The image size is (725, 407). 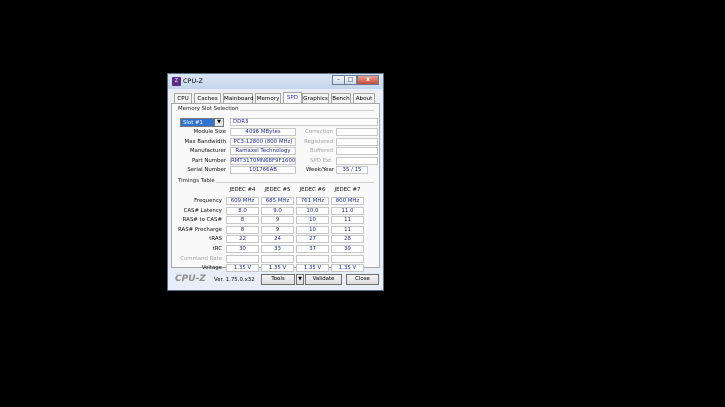 What do you see at coordinates (275, 81) in the screenshot?
I see `title-bar: Z CPU-Z – □ x` at bounding box center [275, 81].